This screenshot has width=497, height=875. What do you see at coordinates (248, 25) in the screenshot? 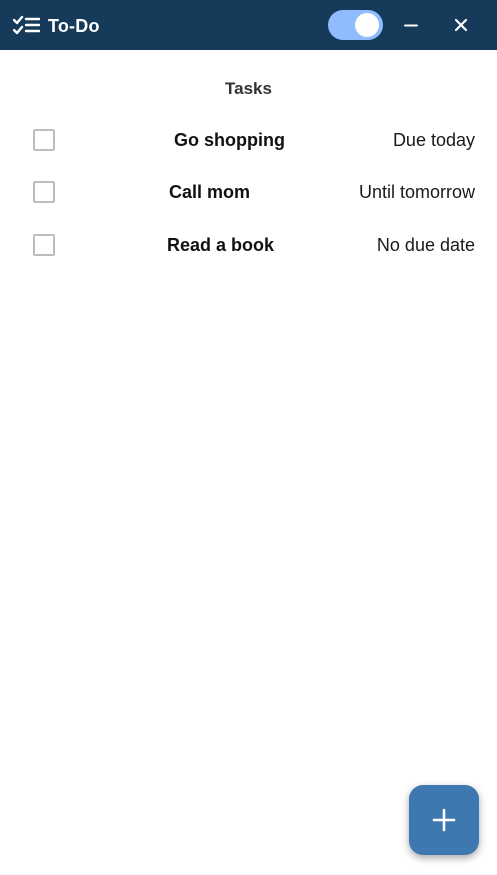
I see `title-bar: To-Do` at bounding box center [248, 25].